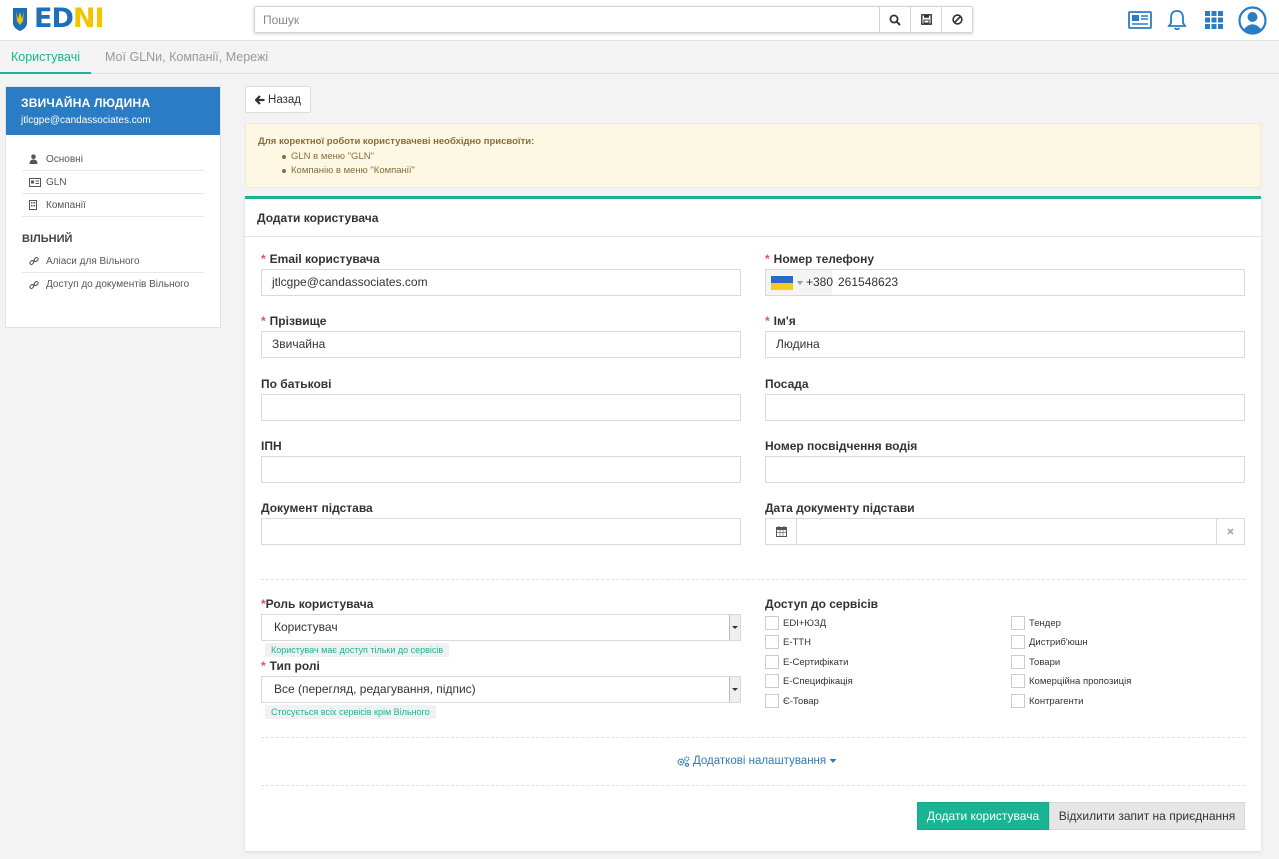 Image resolution: width=1279 pixels, height=859 pixels. I want to click on clear-search-button, so click(956, 19).